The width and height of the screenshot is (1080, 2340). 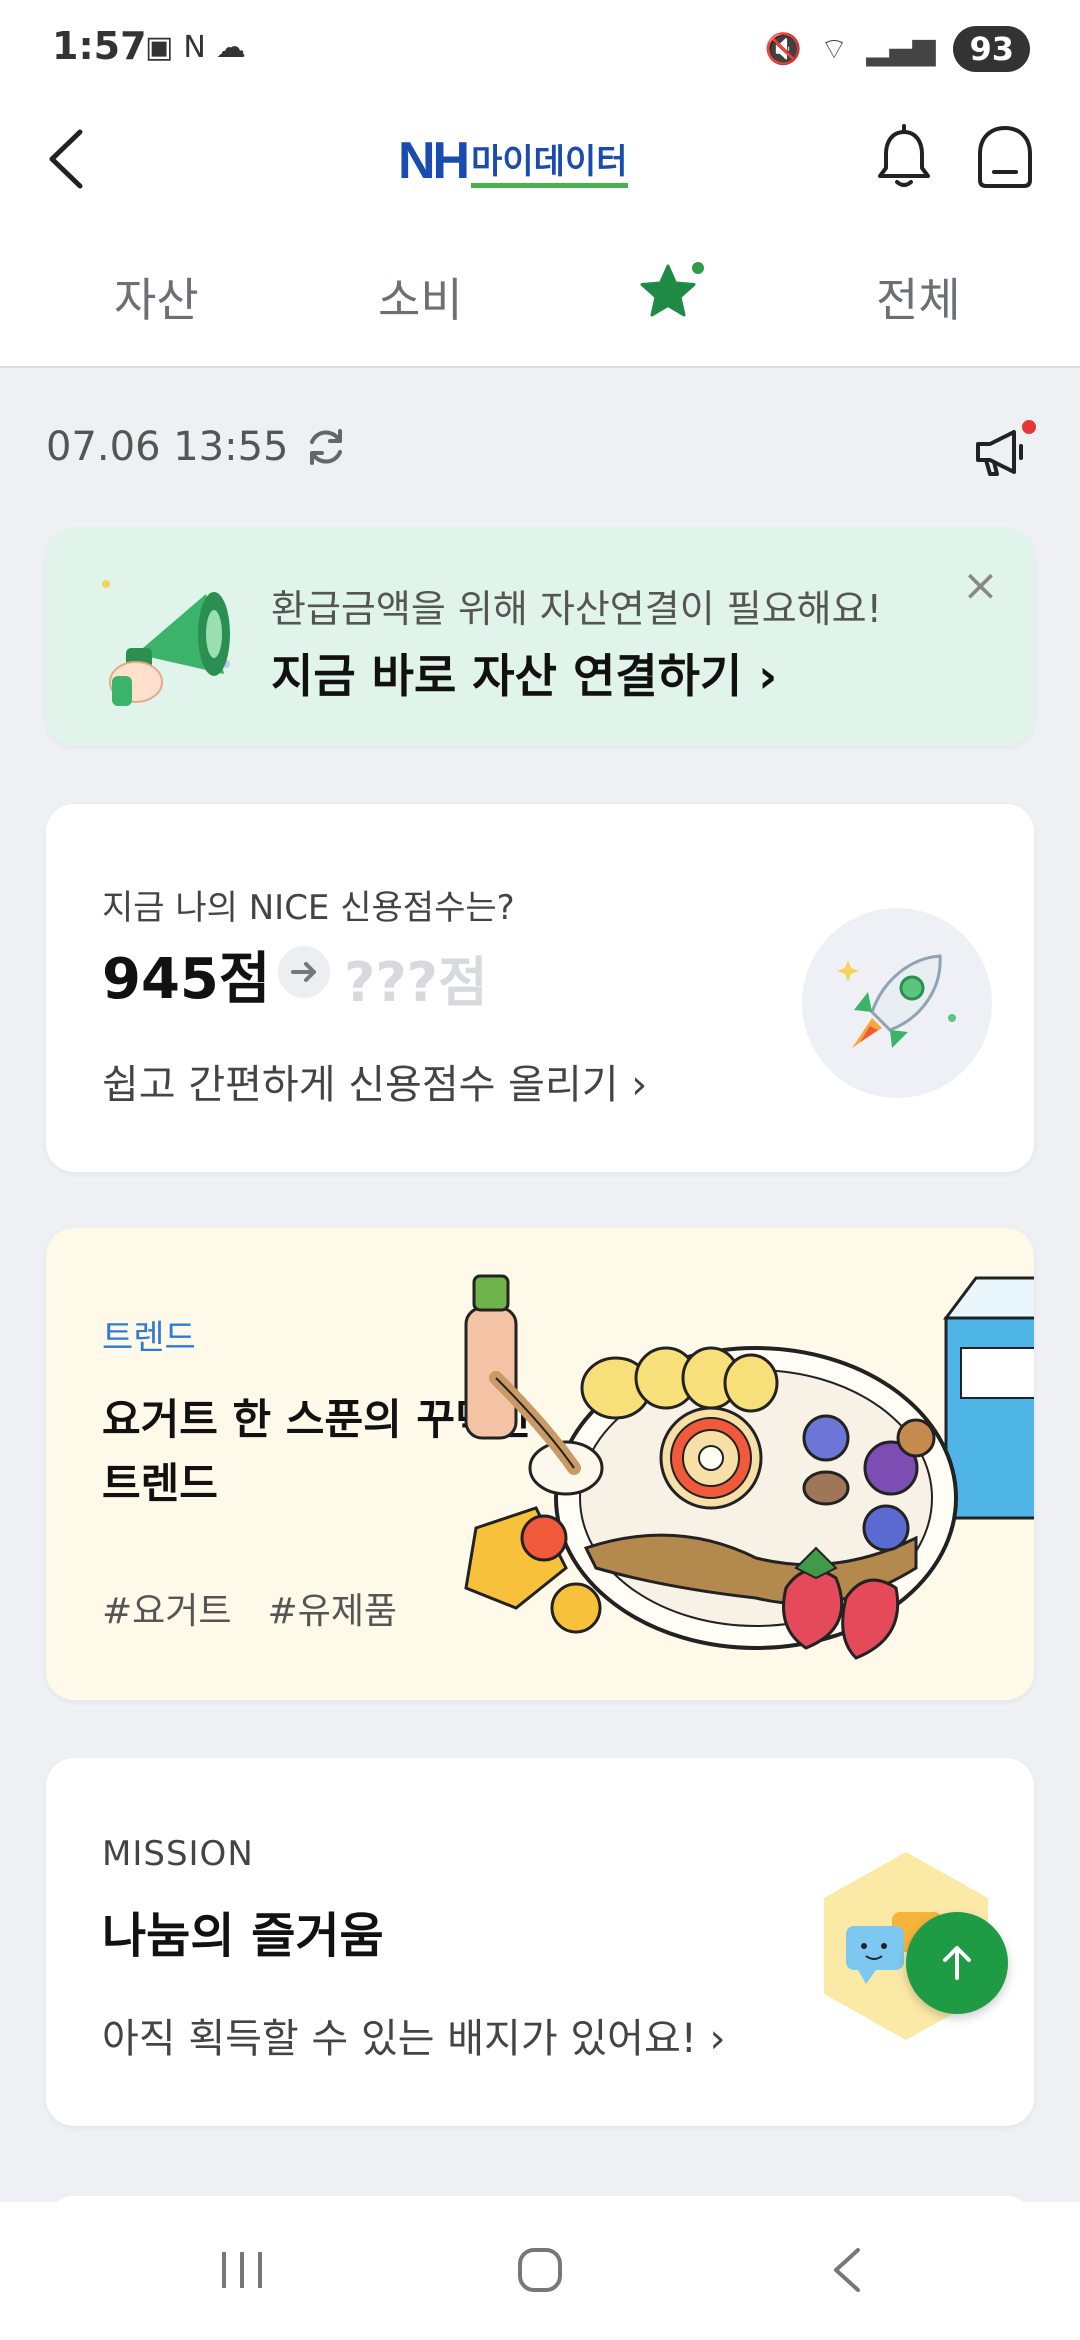 I want to click on nfc-icon: N, so click(x=194, y=47).